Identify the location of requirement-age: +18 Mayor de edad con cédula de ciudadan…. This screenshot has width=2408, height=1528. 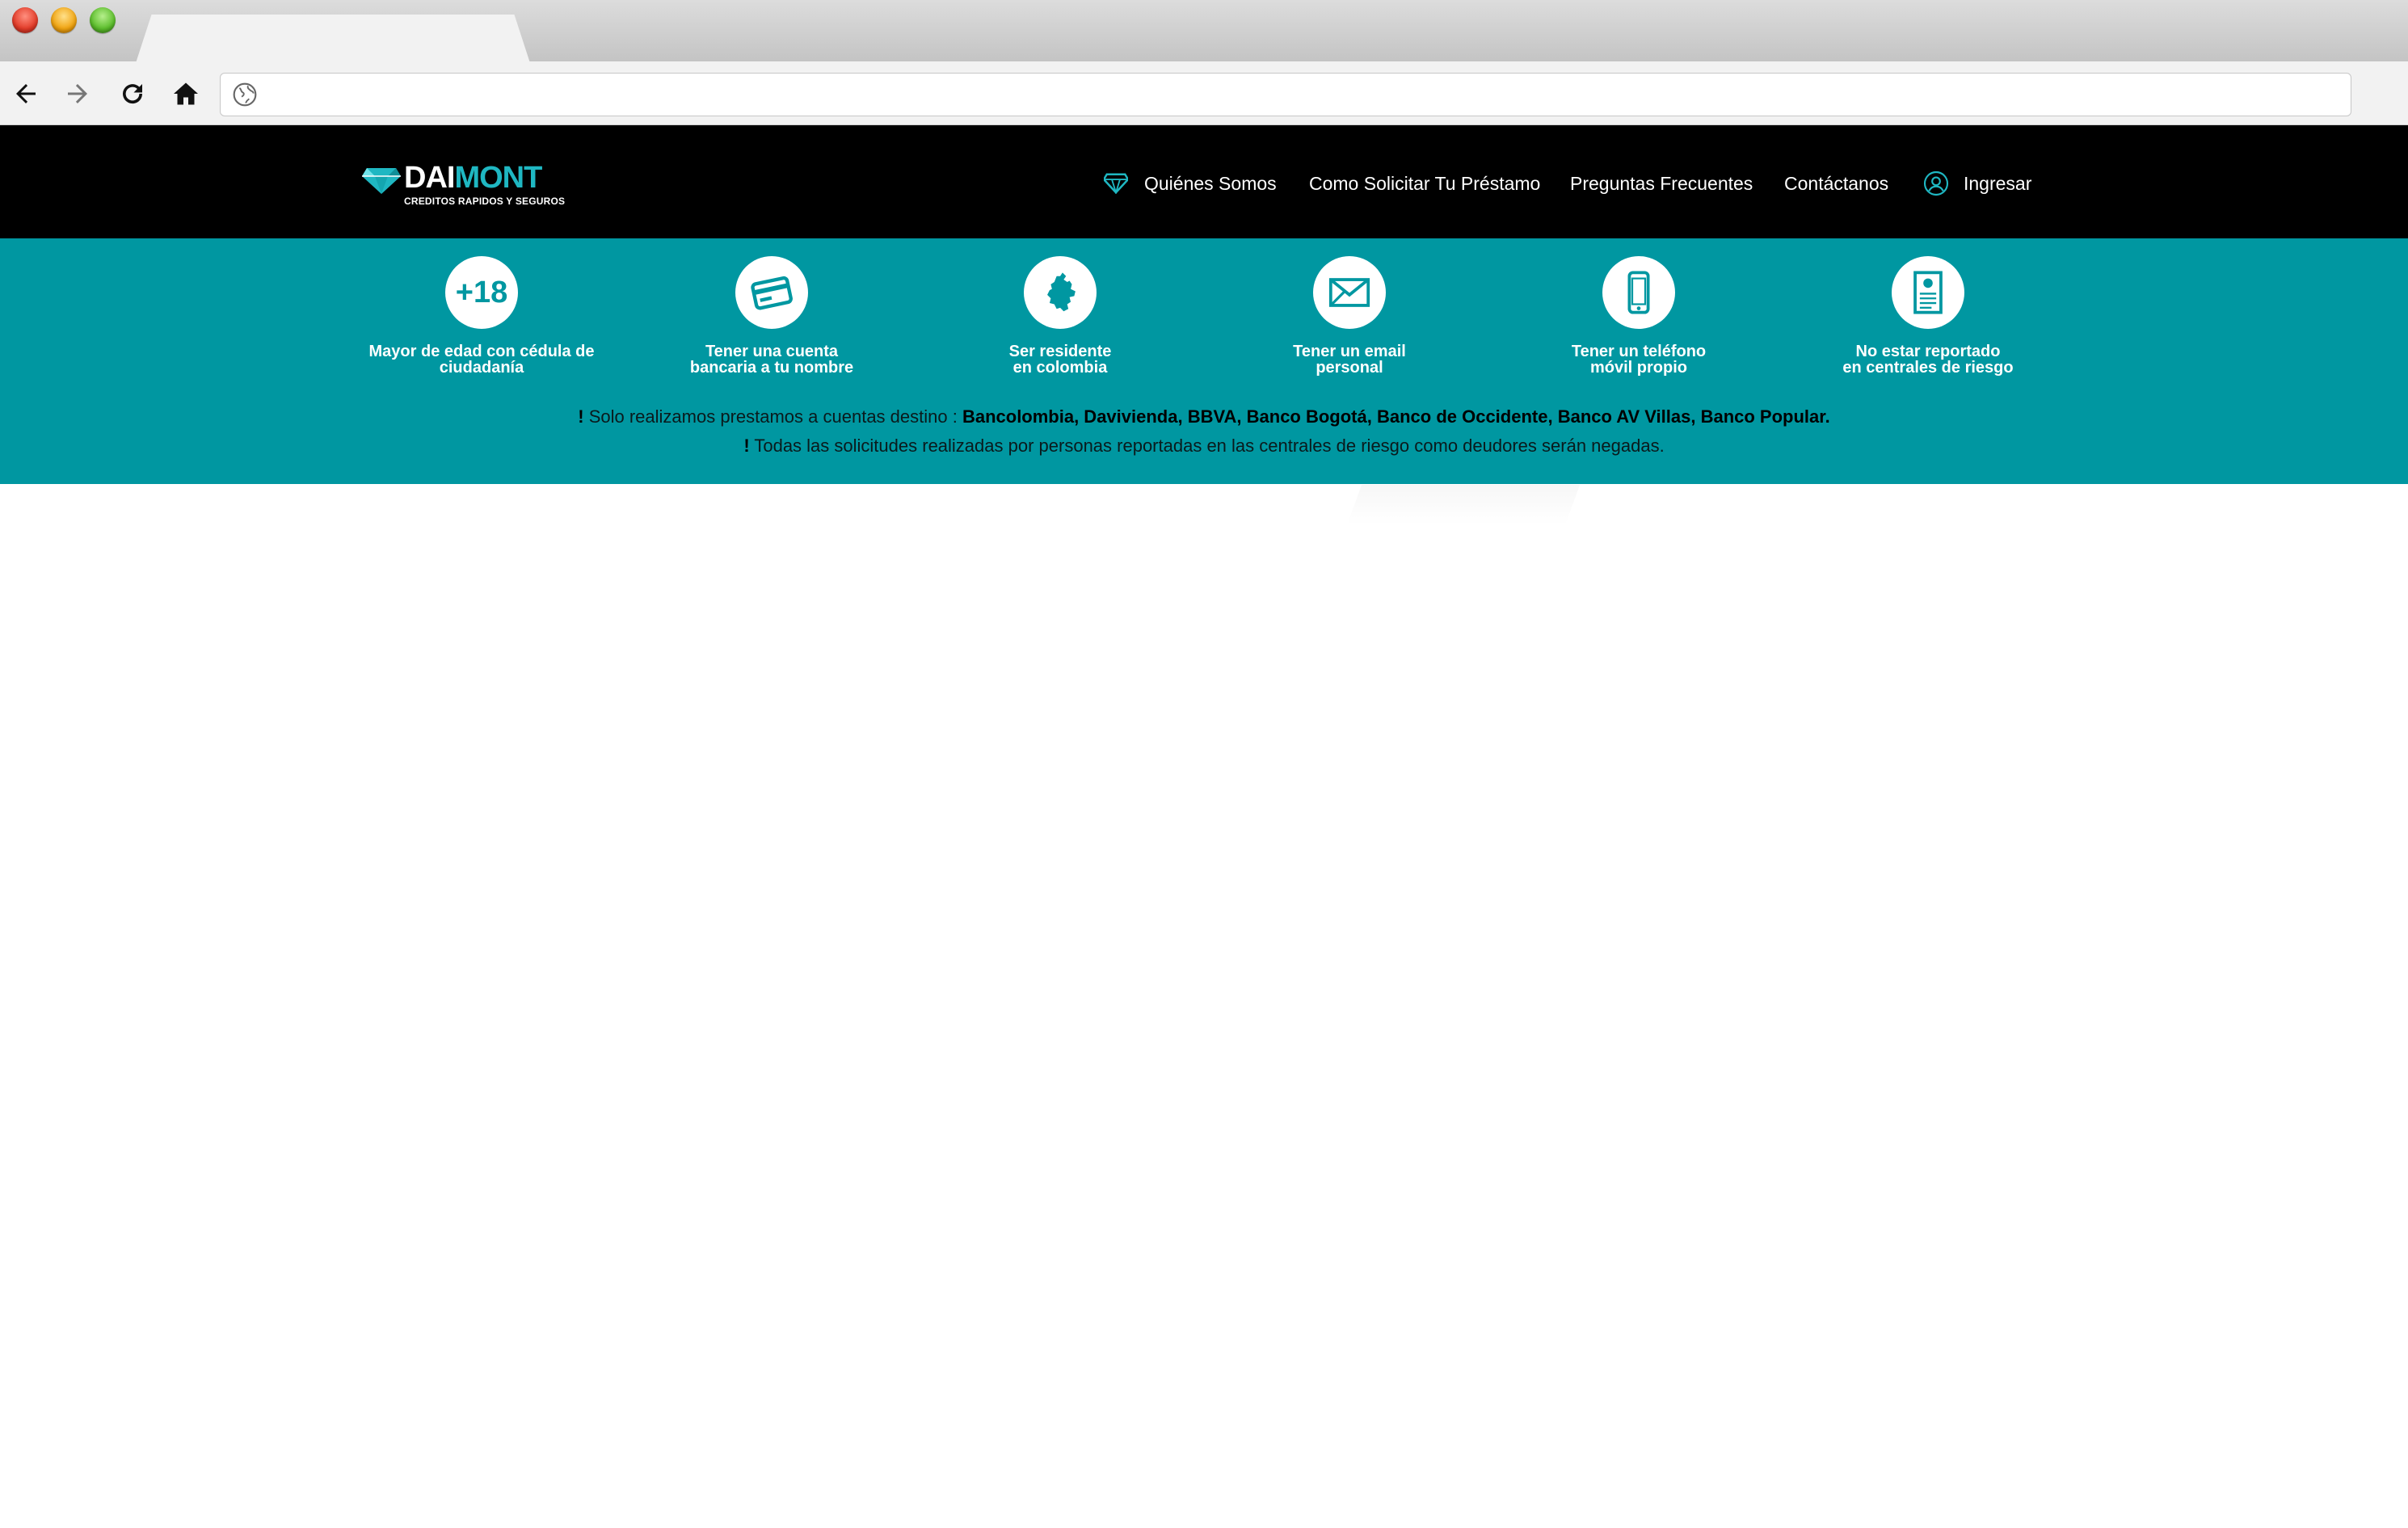
(481, 316).